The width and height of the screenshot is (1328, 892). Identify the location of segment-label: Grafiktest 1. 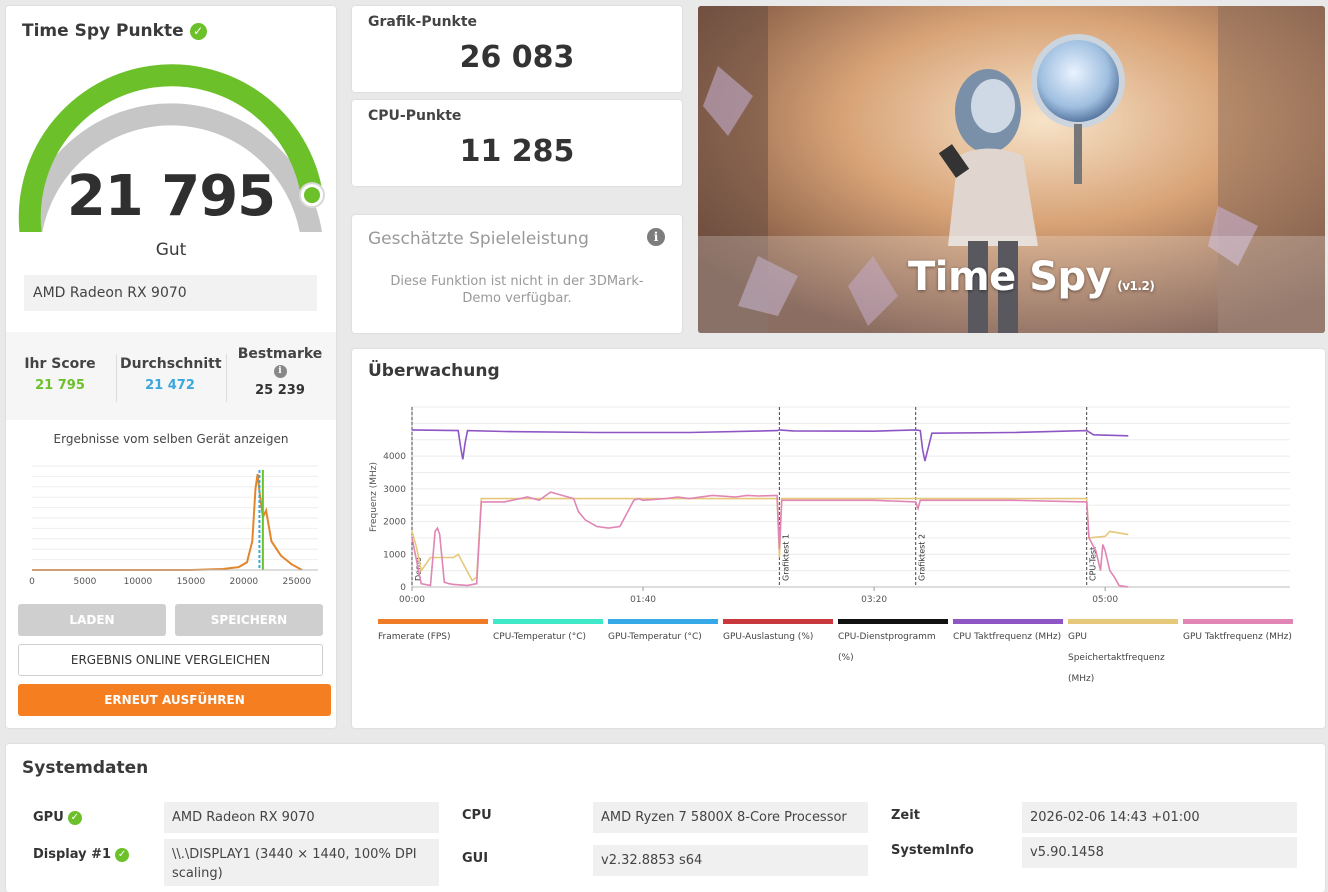
(785, 557).